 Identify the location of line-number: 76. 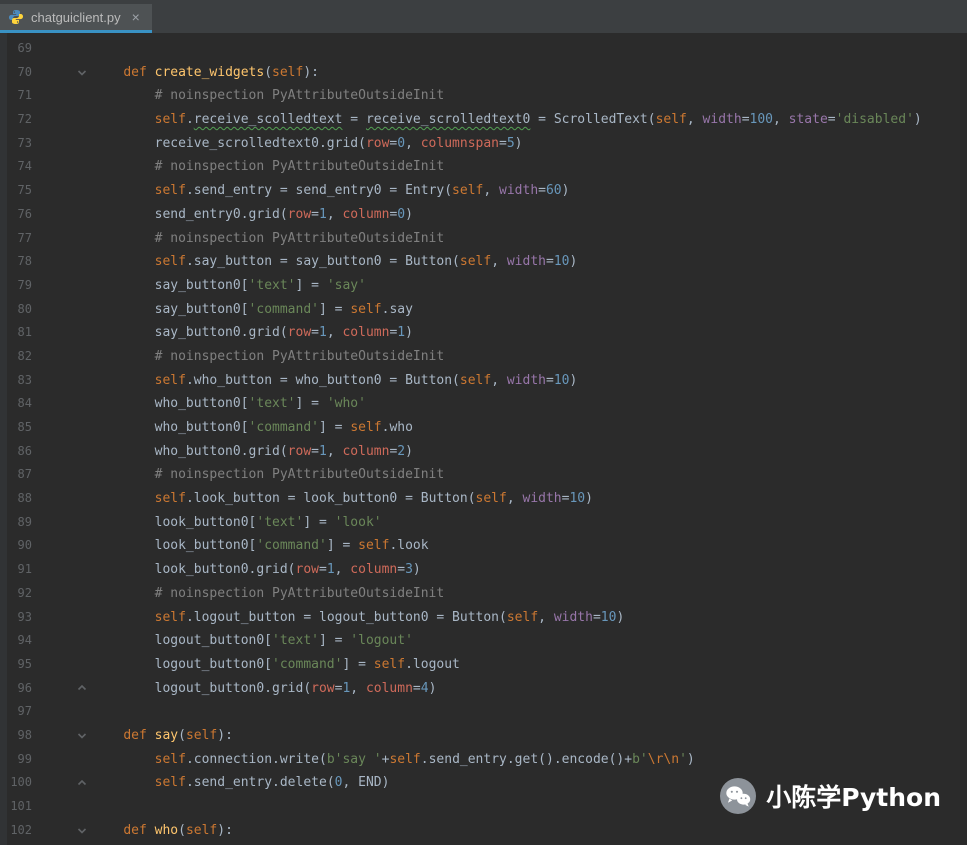
(24, 213).